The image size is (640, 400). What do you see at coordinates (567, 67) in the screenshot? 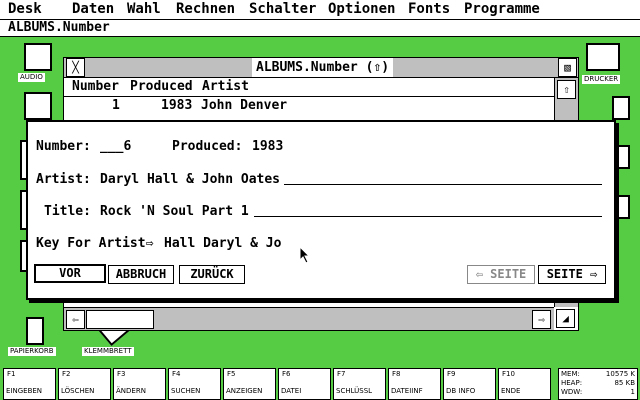
I see `fullscreen-icon: ▧` at bounding box center [567, 67].